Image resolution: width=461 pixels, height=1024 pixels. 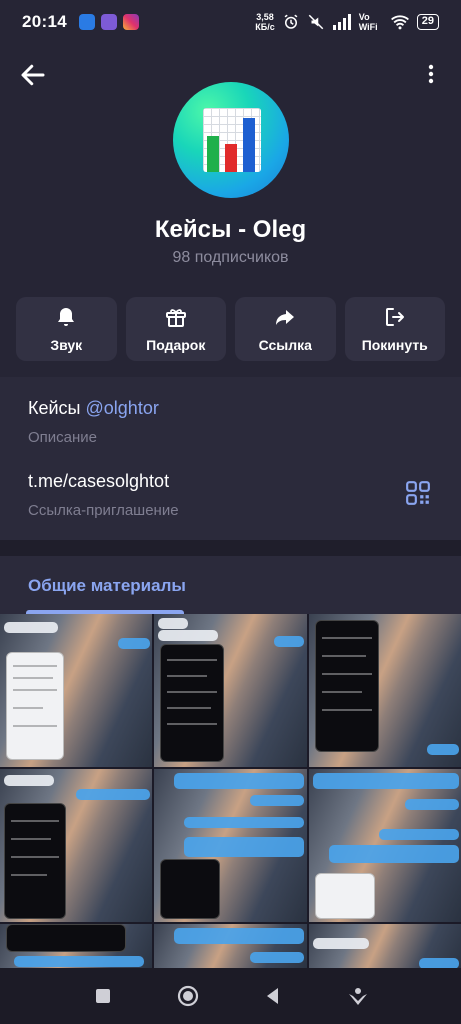 What do you see at coordinates (107, 586) in the screenshot?
I see `tab-shared-media: Общие материалы` at bounding box center [107, 586].